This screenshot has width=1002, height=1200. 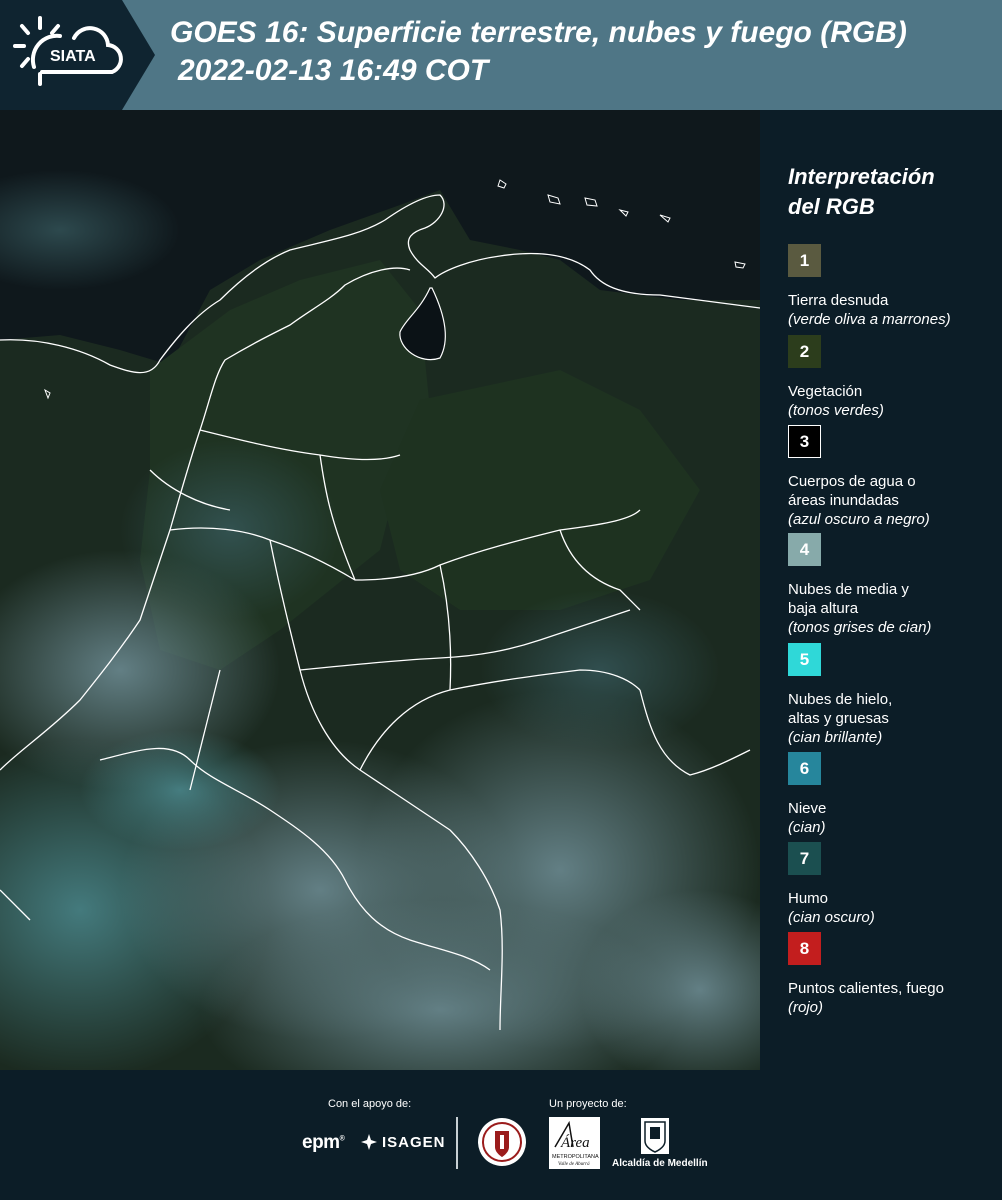 I want to click on amva-logo-icon: Área METROPOLITANA Valle de Aburrá, so click(x=575, y=1143).